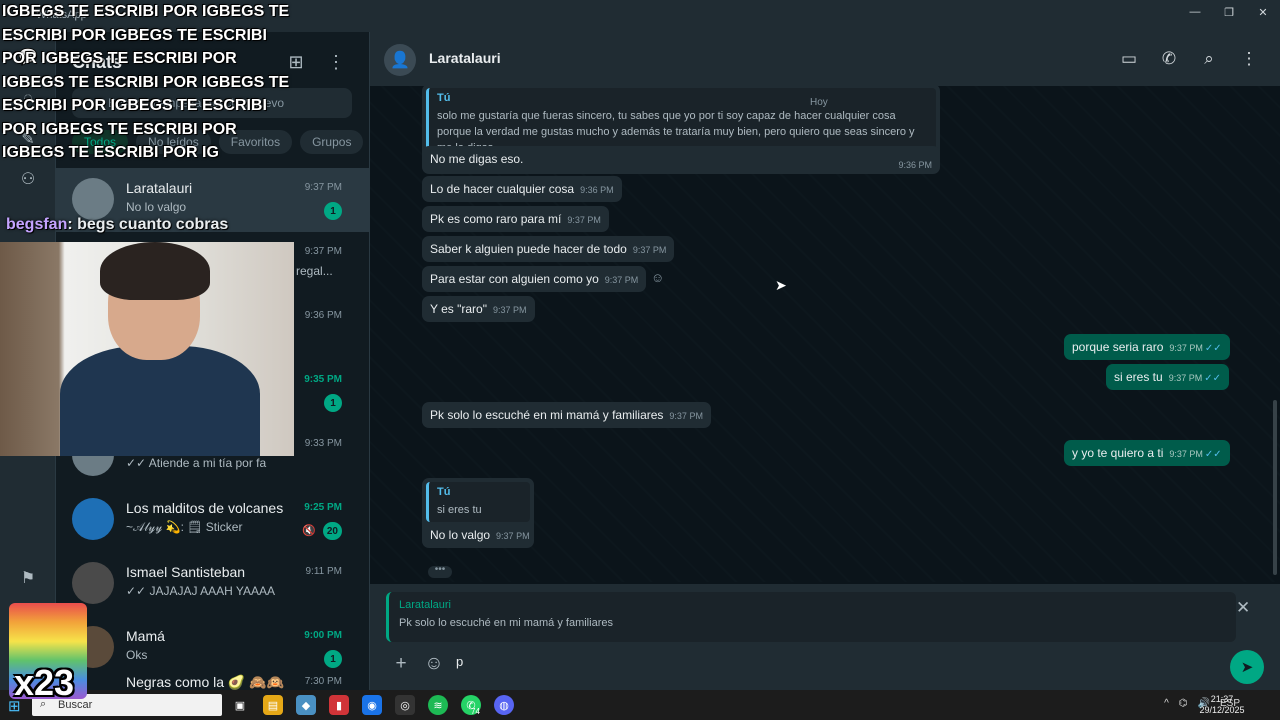 This screenshot has height=720, width=1280. What do you see at coordinates (438, 705) in the screenshot?
I see `spotify-icon: ≋` at bounding box center [438, 705].